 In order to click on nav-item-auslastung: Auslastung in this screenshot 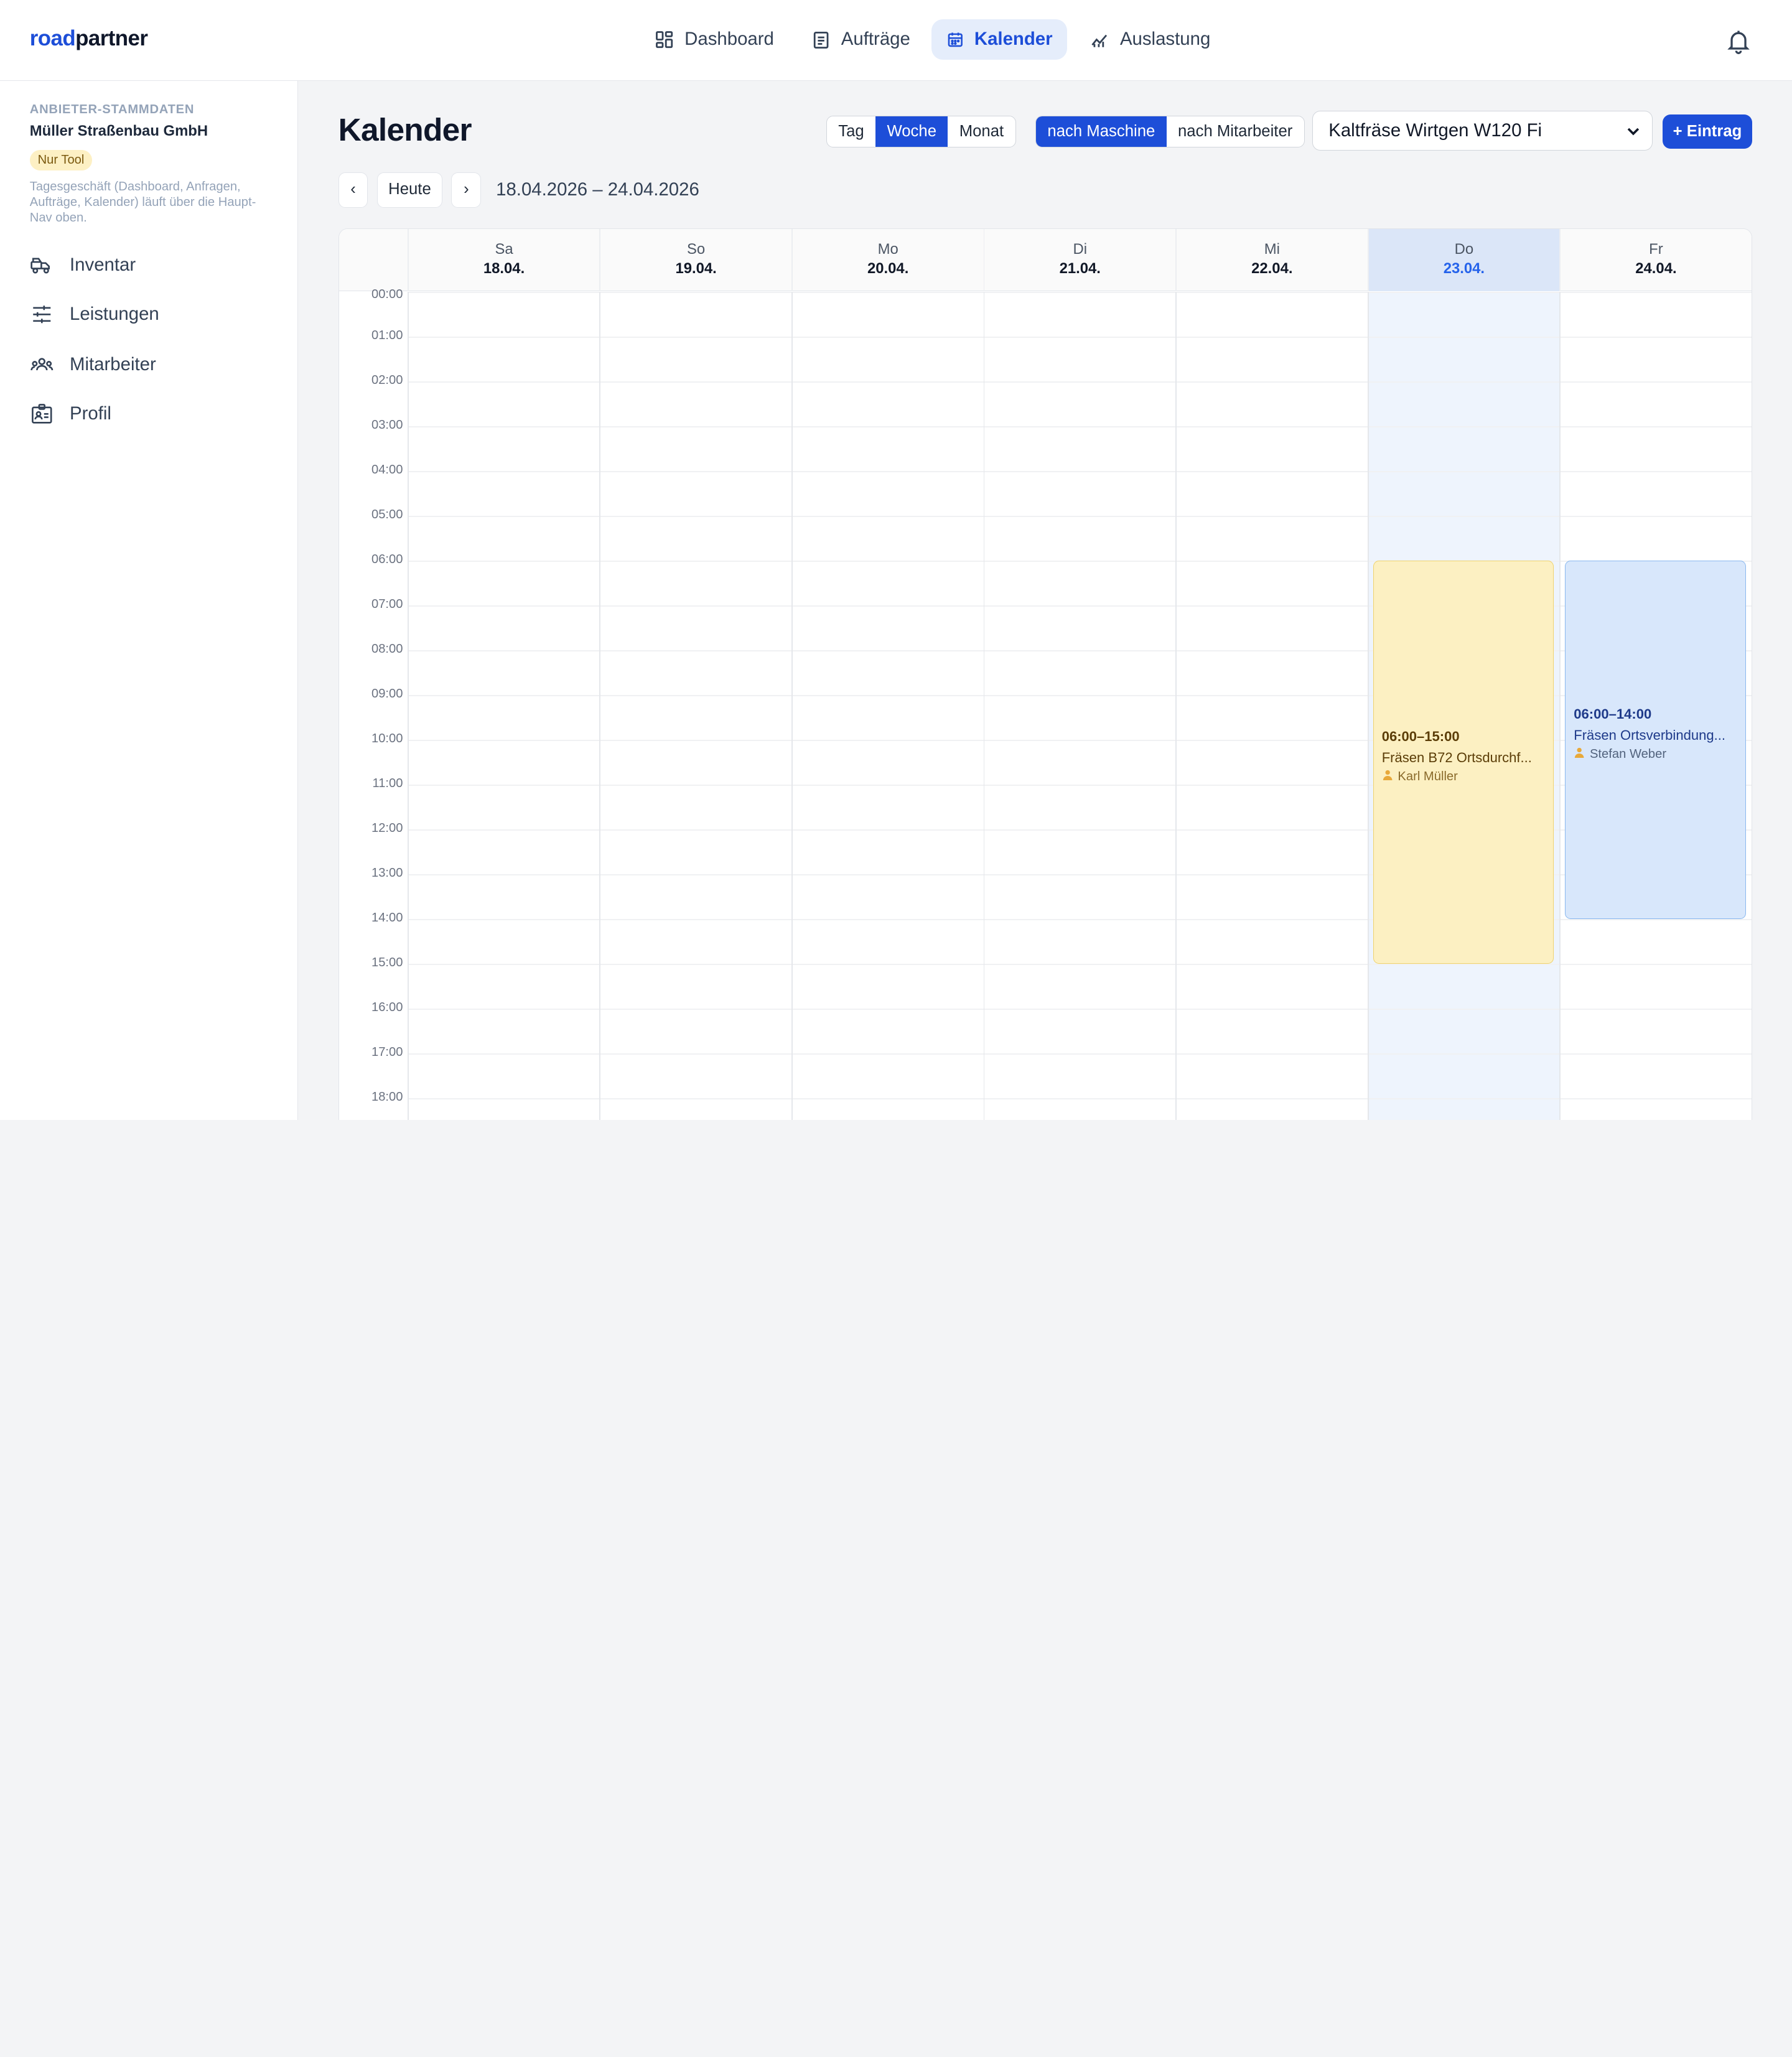, I will do `click(1150, 39)`.